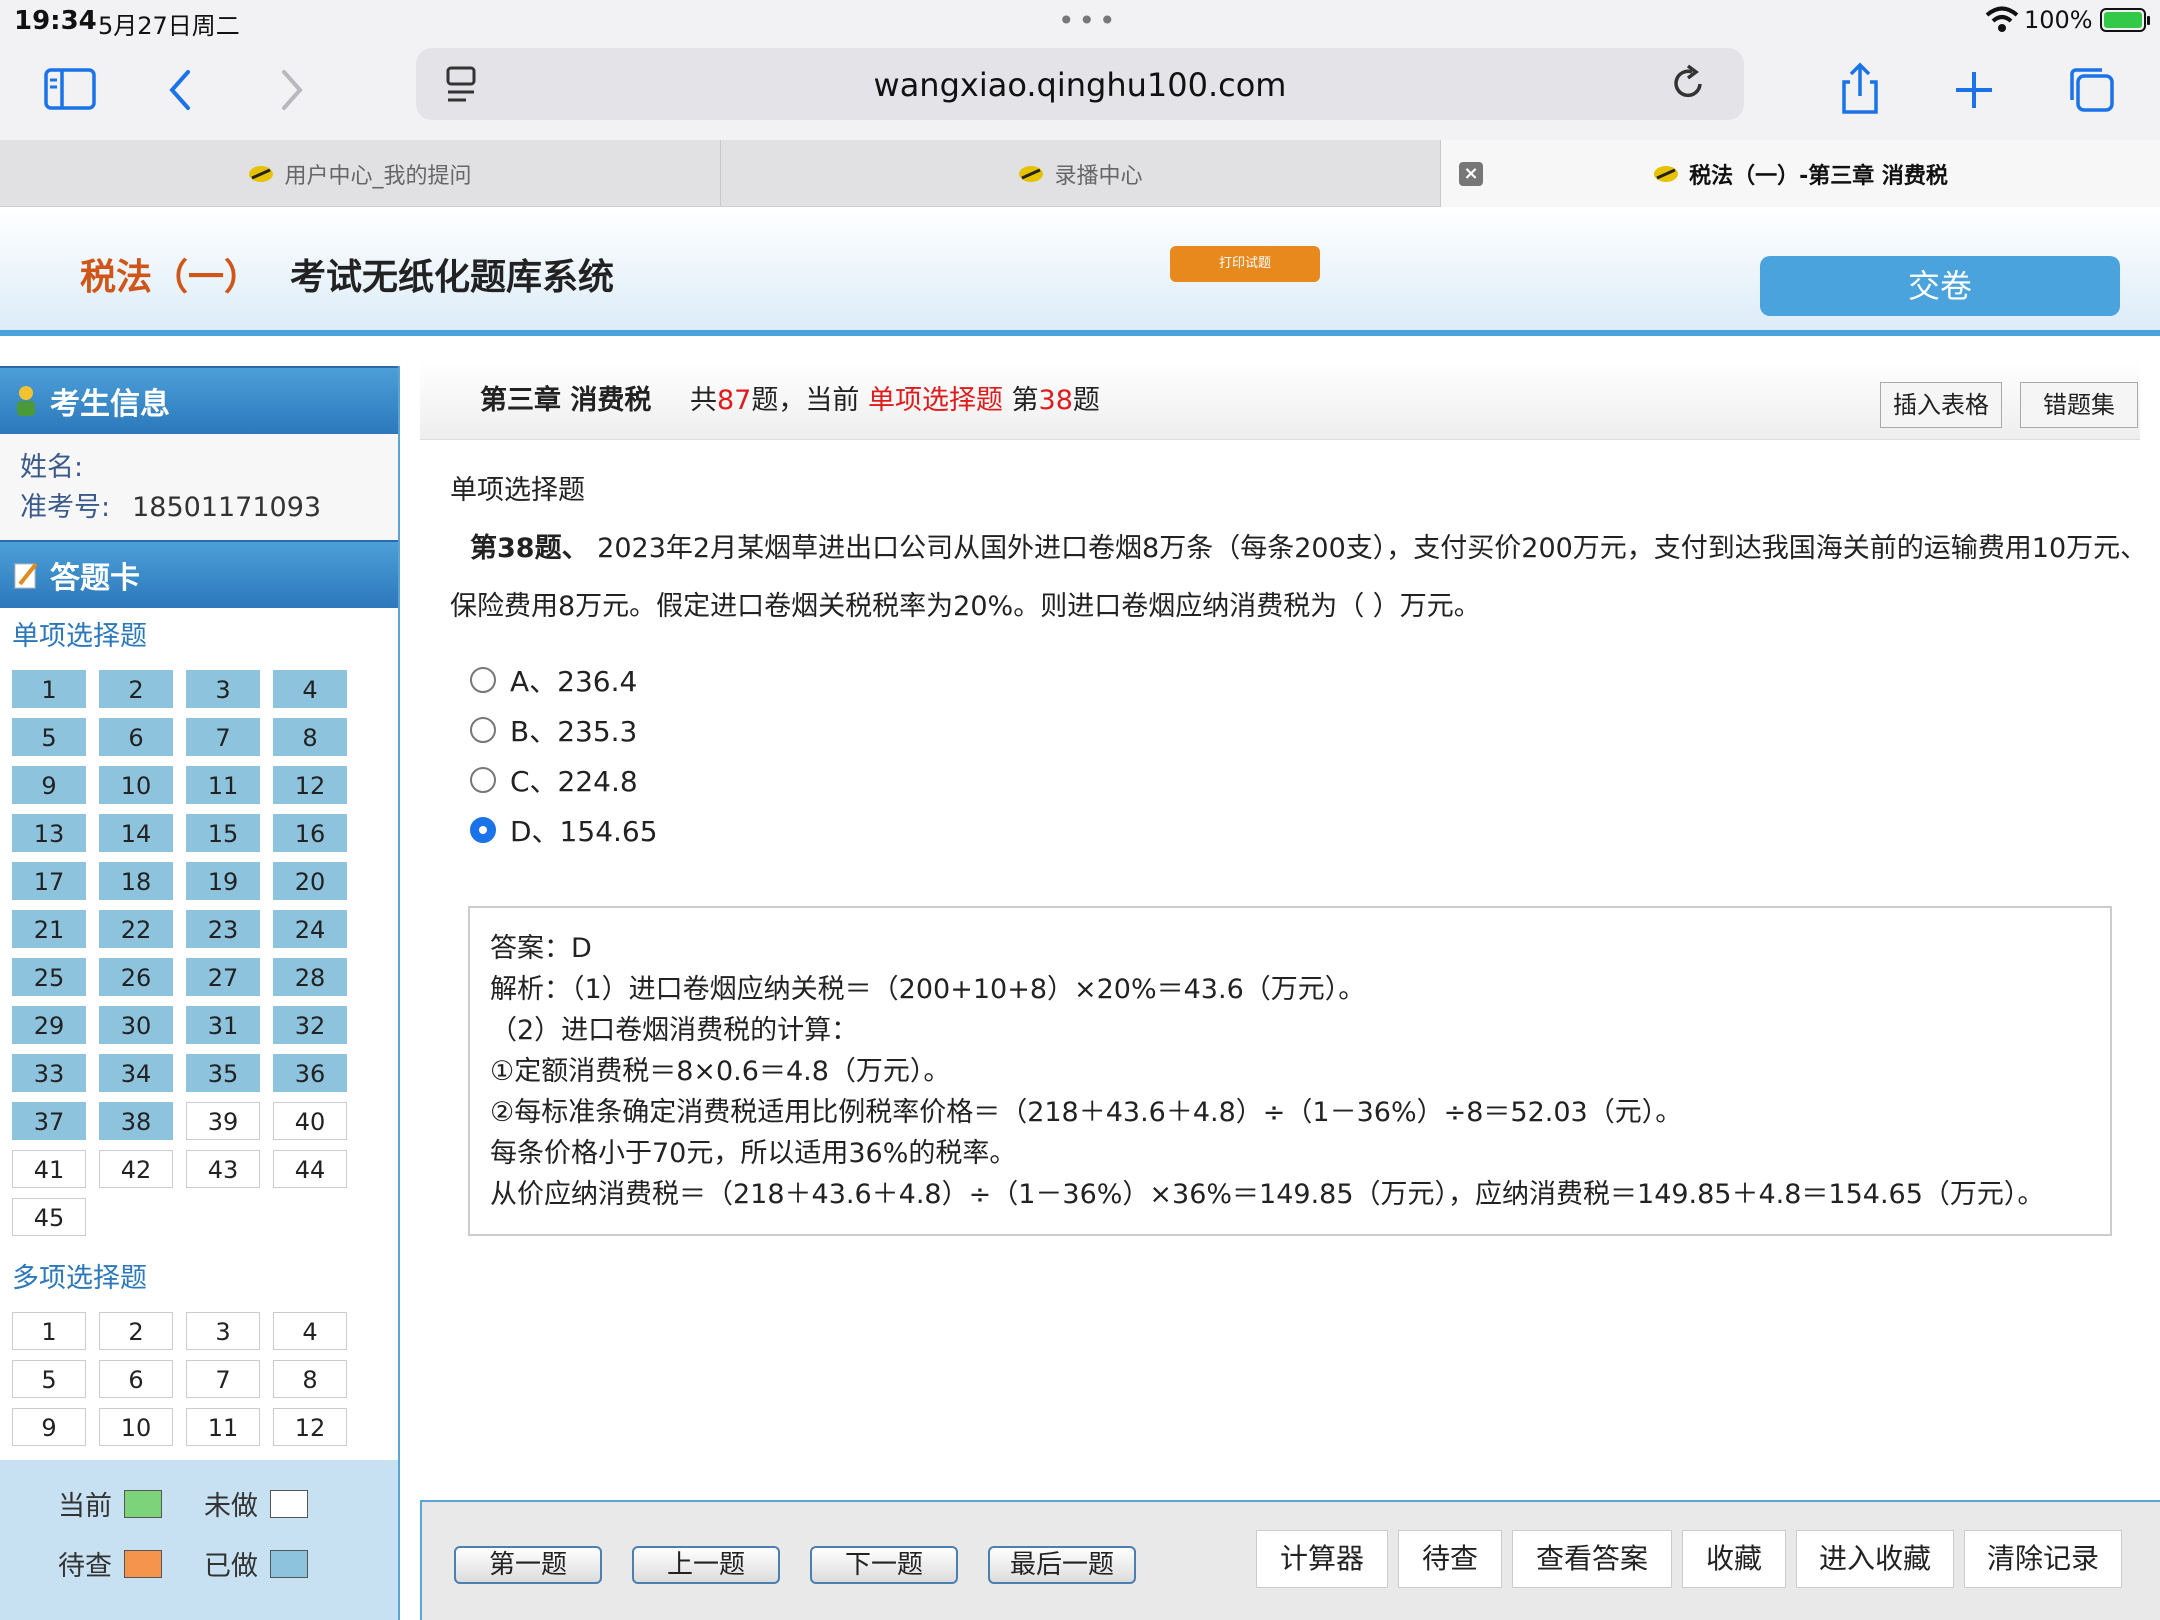  Describe the element at coordinates (49, 881) in the screenshot. I see `answer-card-cell: 17` at that location.